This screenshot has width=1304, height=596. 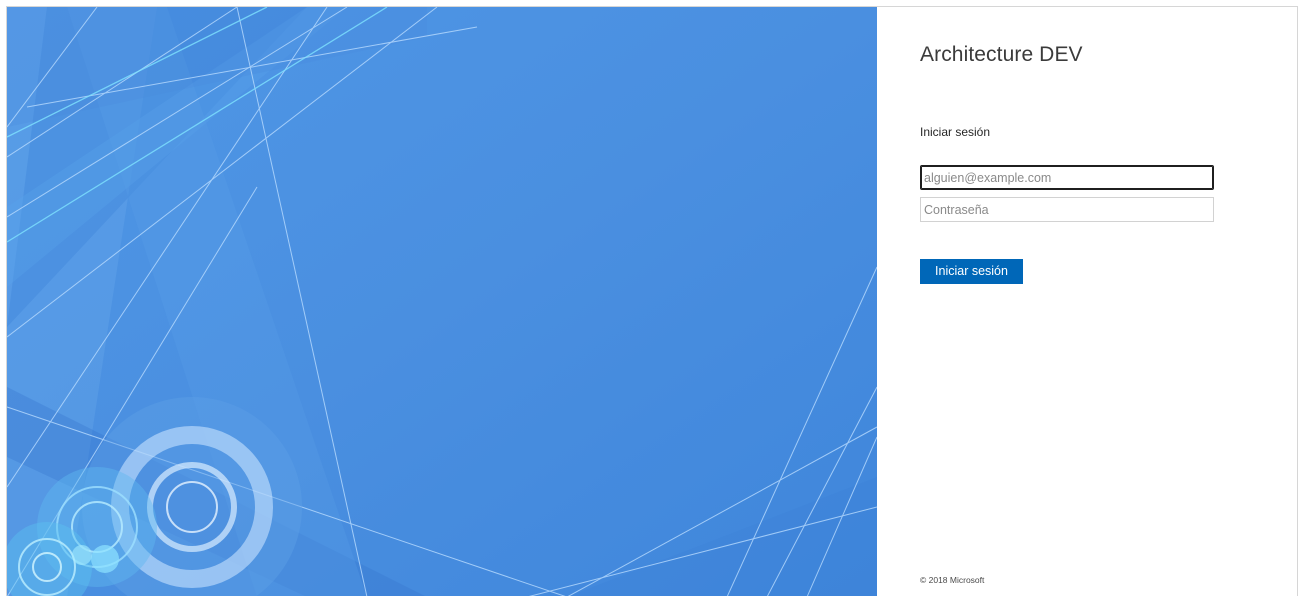 What do you see at coordinates (1001, 54) in the screenshot?
I see `app-title: Architecture DEV` at bounding box center [1001, 54].